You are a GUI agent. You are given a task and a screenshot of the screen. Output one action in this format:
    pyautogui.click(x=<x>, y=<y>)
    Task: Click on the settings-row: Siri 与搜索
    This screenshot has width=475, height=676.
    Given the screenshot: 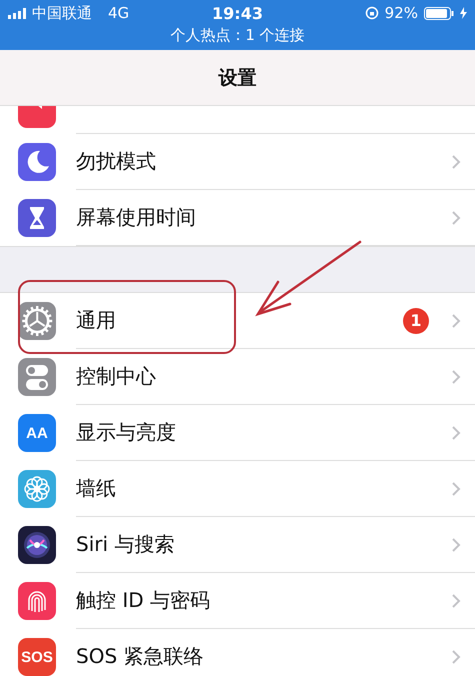 What is the action you would take?
    pyautogui.click(x=237, y=545)
    